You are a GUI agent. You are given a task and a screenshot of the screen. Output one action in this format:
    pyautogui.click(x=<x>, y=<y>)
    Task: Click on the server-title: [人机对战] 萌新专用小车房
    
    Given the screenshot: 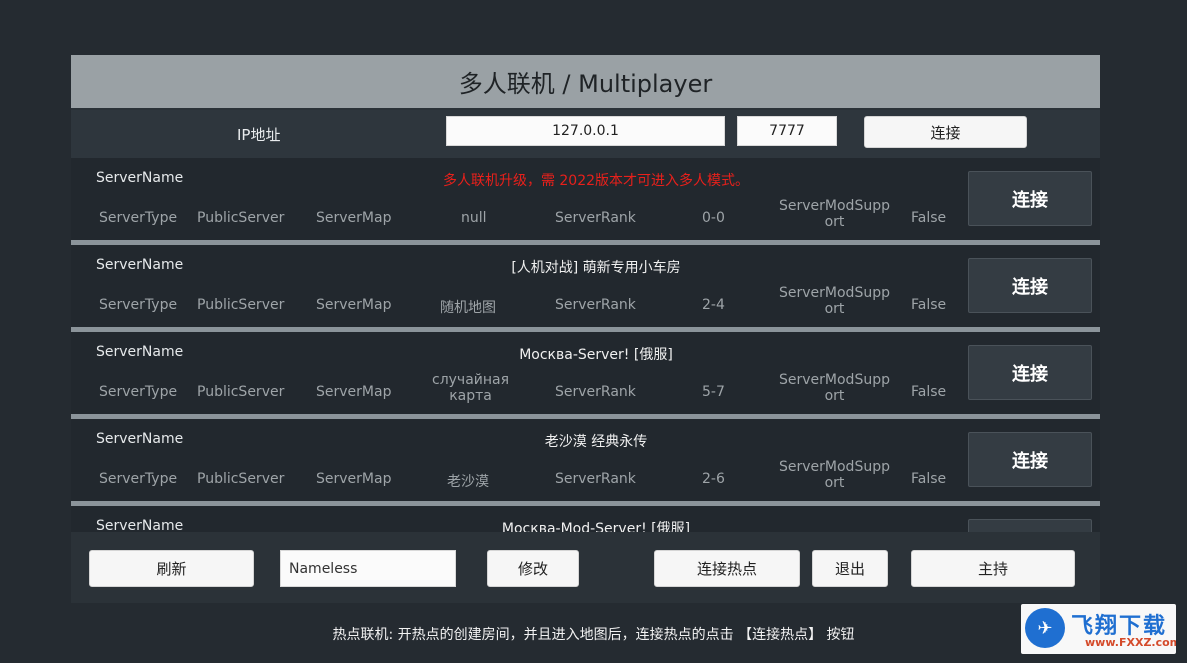 What is the action you would take?
    pyautogui.click(x=596, y=268)
    